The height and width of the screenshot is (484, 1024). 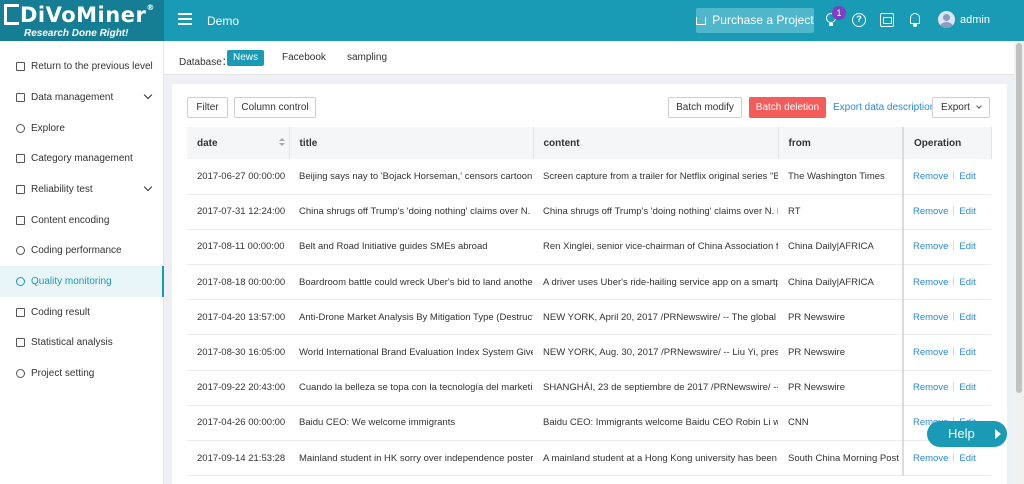 I want to click on export-button: Export, so click(x=961, y=107).